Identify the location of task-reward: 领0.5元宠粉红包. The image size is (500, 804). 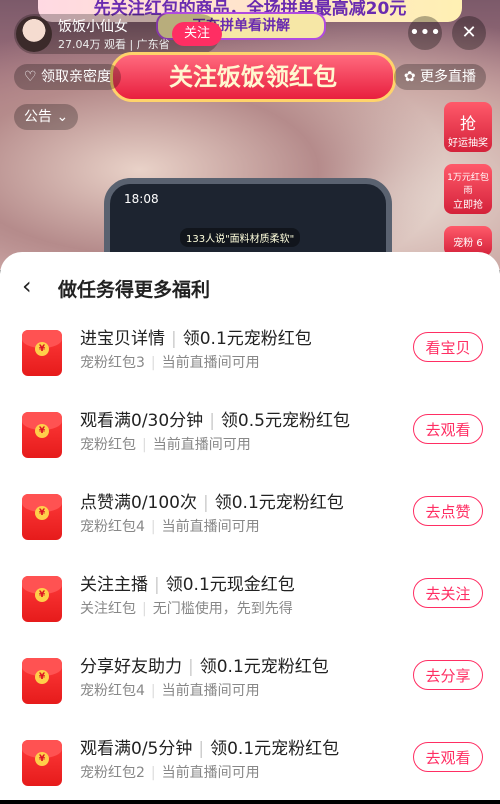
(285, 421).